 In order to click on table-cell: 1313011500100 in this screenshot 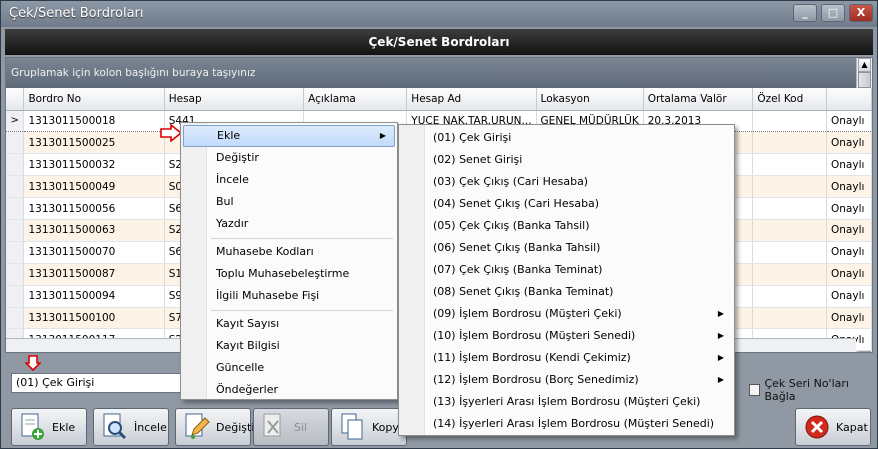, I will do `click(94, 318)`.